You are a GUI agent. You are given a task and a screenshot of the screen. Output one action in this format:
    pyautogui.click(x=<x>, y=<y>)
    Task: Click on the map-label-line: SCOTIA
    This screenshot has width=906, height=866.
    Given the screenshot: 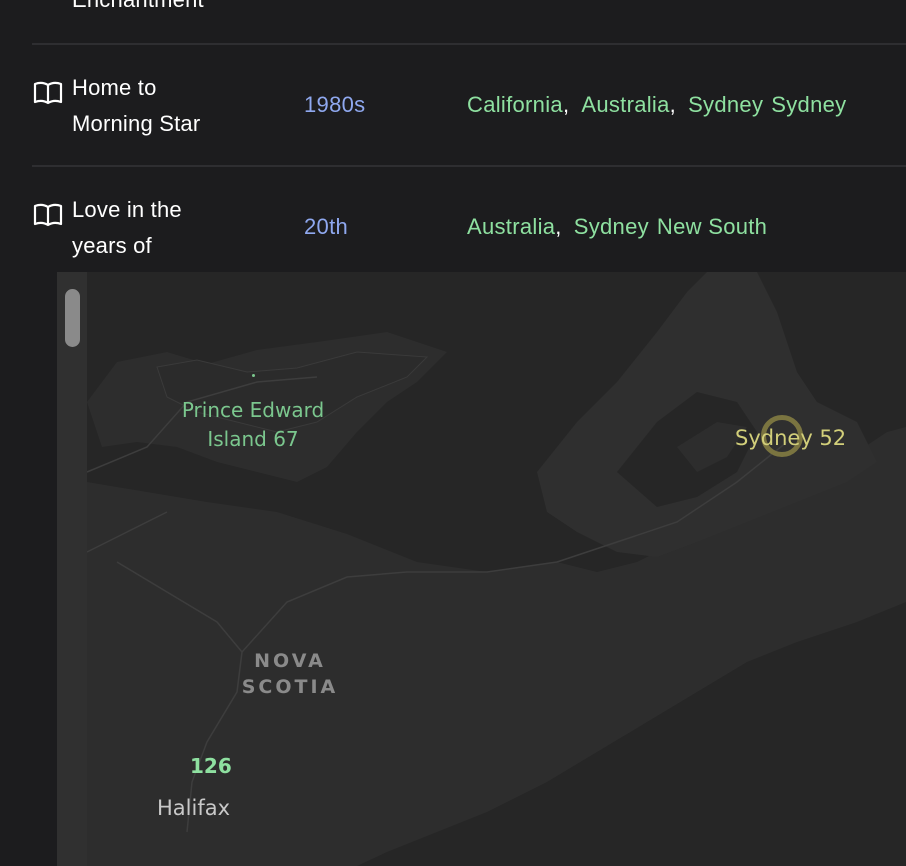 What is the action you would take?
    pyautogui.click(x=290, y=687)
    